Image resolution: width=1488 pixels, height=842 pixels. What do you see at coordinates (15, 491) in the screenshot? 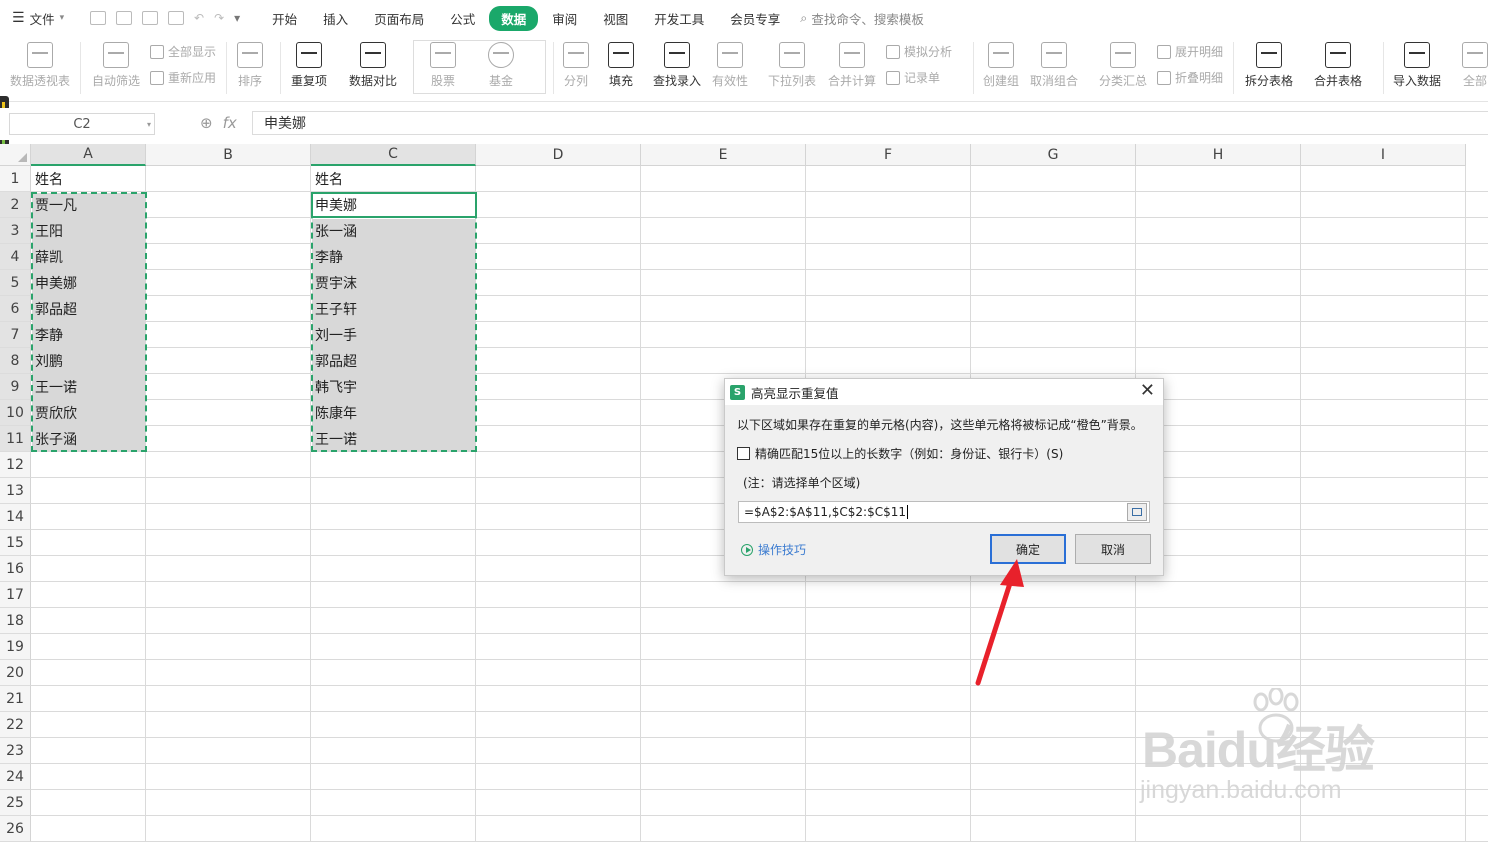
I see `row-header-13: 13` at bounding box center [15, 491].